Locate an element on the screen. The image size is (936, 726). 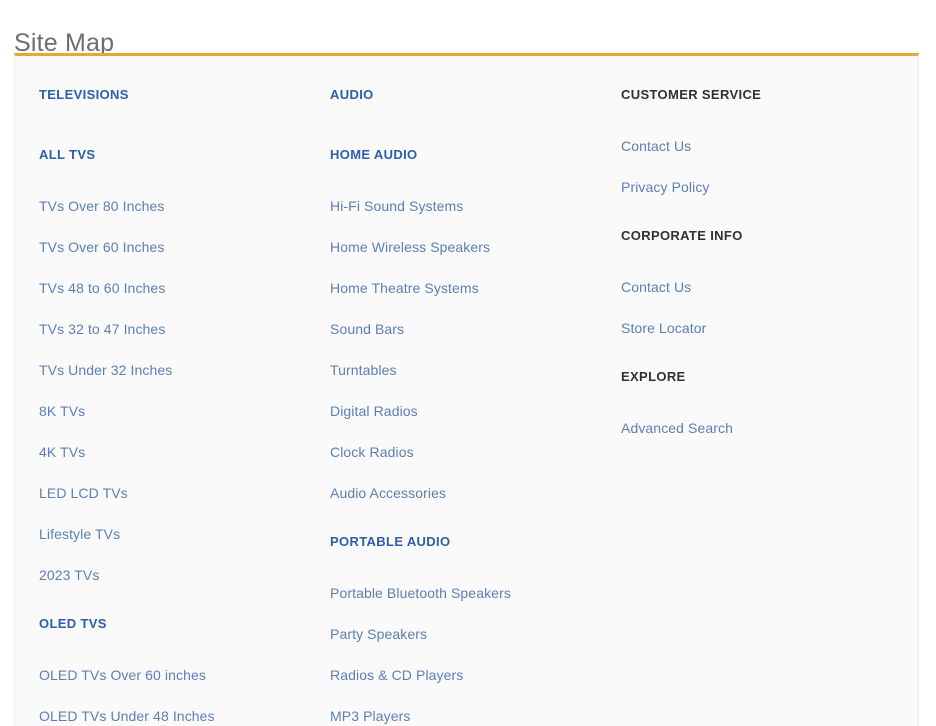
sitemap-link-home-wireless-speakers: Home Wireless Speakers is located at coordinates (465, 247).